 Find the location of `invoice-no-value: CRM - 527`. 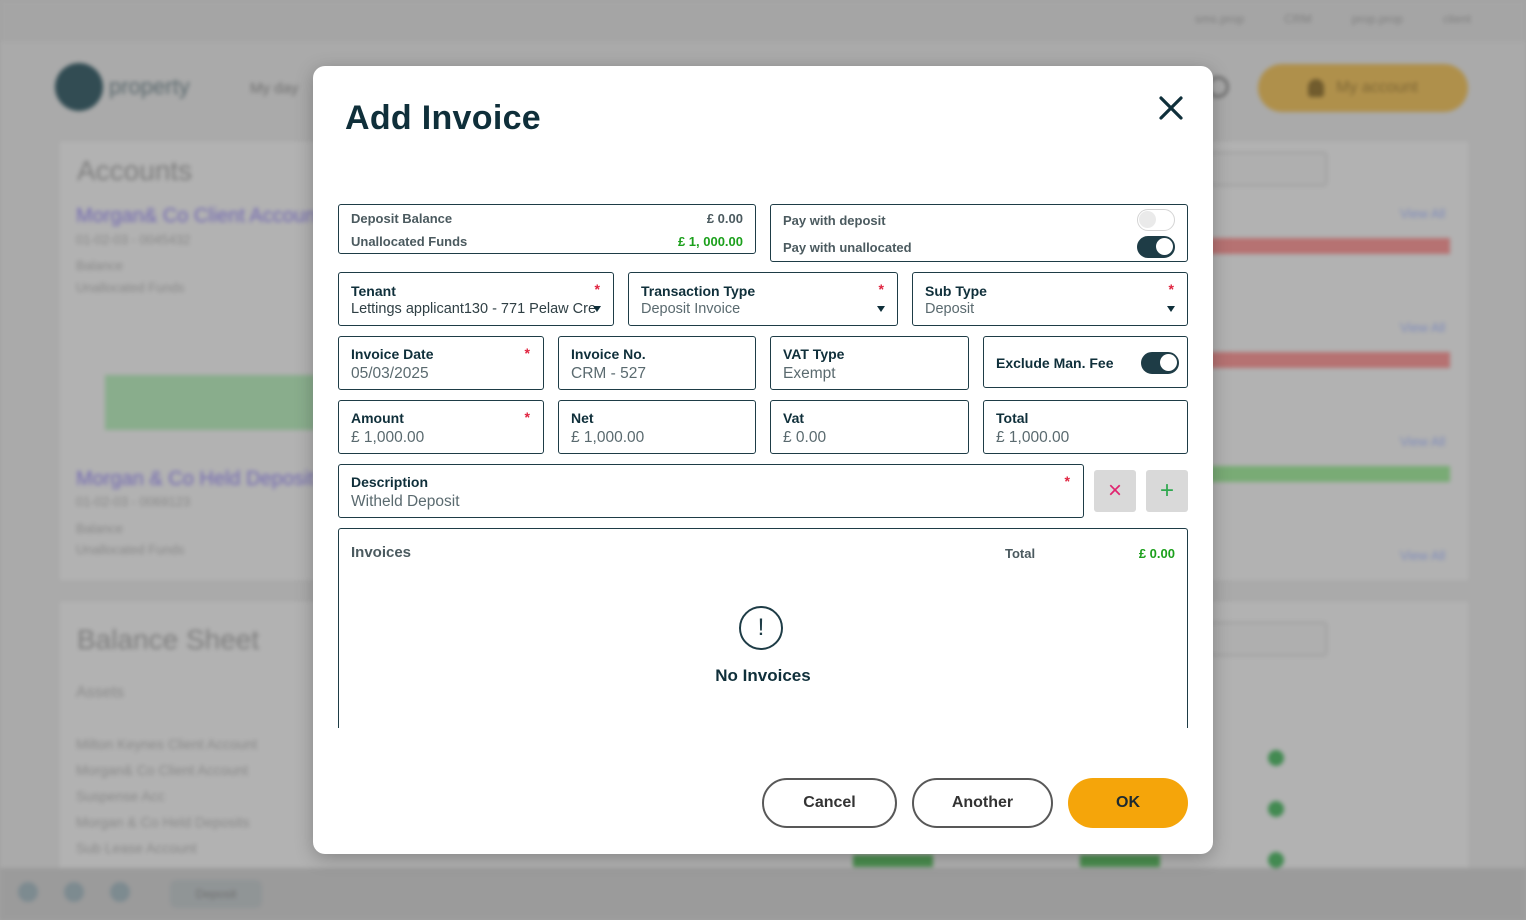

invoice-no-value: CRM - 527 is located at coordinates (608, 373).